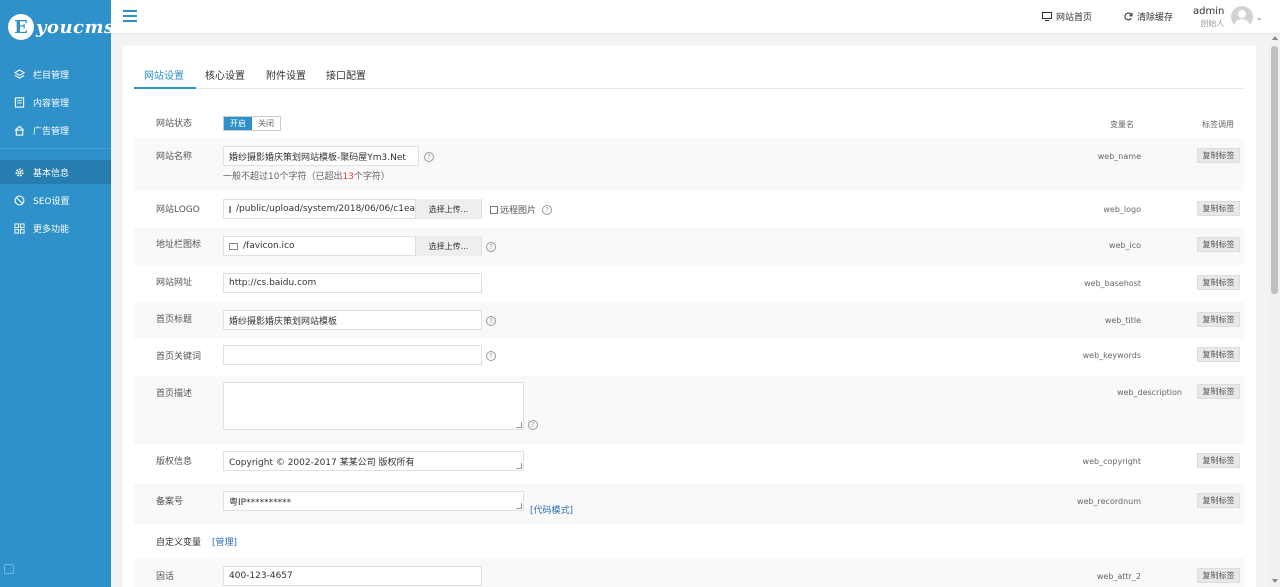 This screenshot has width=1280, height=587. What do you see at coordinates (174, 124) in the screenshot?
I see `status-label: 网站状态` at bounding box center [174, 124].